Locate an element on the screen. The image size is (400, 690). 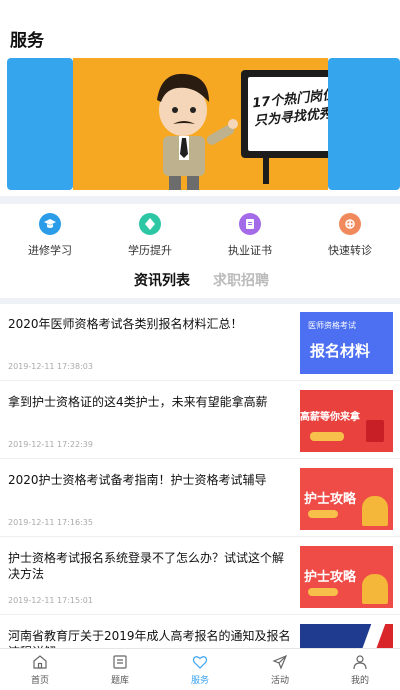
home-icon is located at coordinates (40, 662).